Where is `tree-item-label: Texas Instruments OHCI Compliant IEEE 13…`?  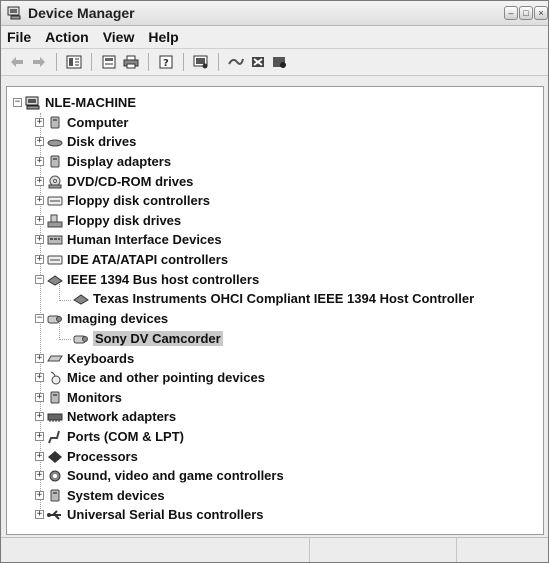
tree-item-label: Texas Instruments OHCI Compliant IEEE 13… is located at coordinates (284, 298).